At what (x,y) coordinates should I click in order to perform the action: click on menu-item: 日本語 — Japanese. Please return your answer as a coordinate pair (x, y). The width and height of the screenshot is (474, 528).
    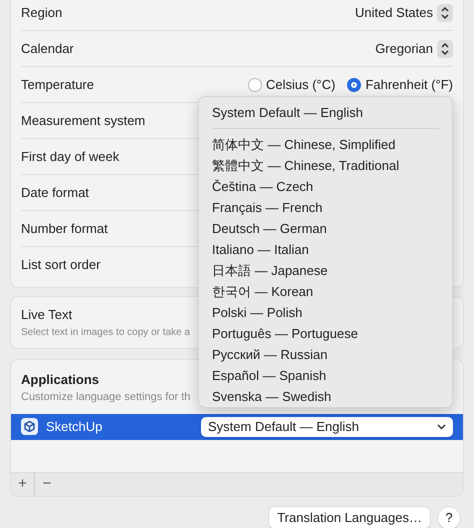
    Looking at the image, I should click on (325, 270).